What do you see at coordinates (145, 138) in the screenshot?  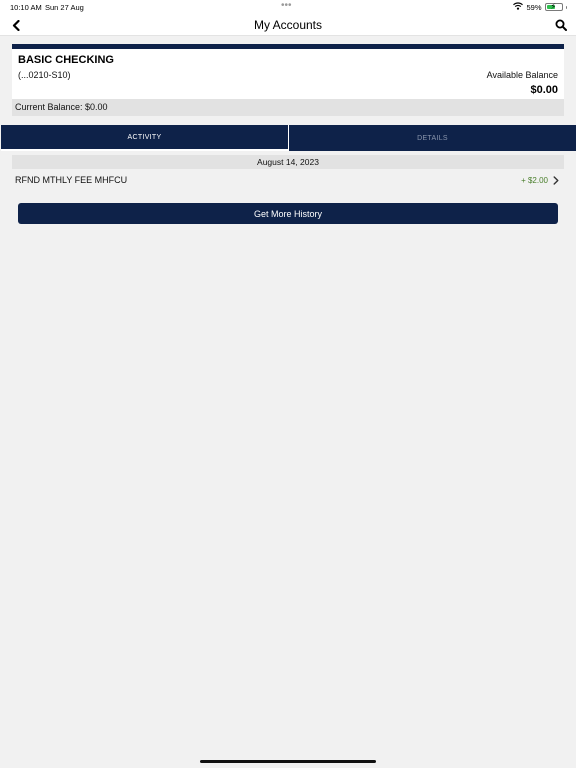 I see `tab-activity: ACTIVITY` at bounding box center [145, 138].